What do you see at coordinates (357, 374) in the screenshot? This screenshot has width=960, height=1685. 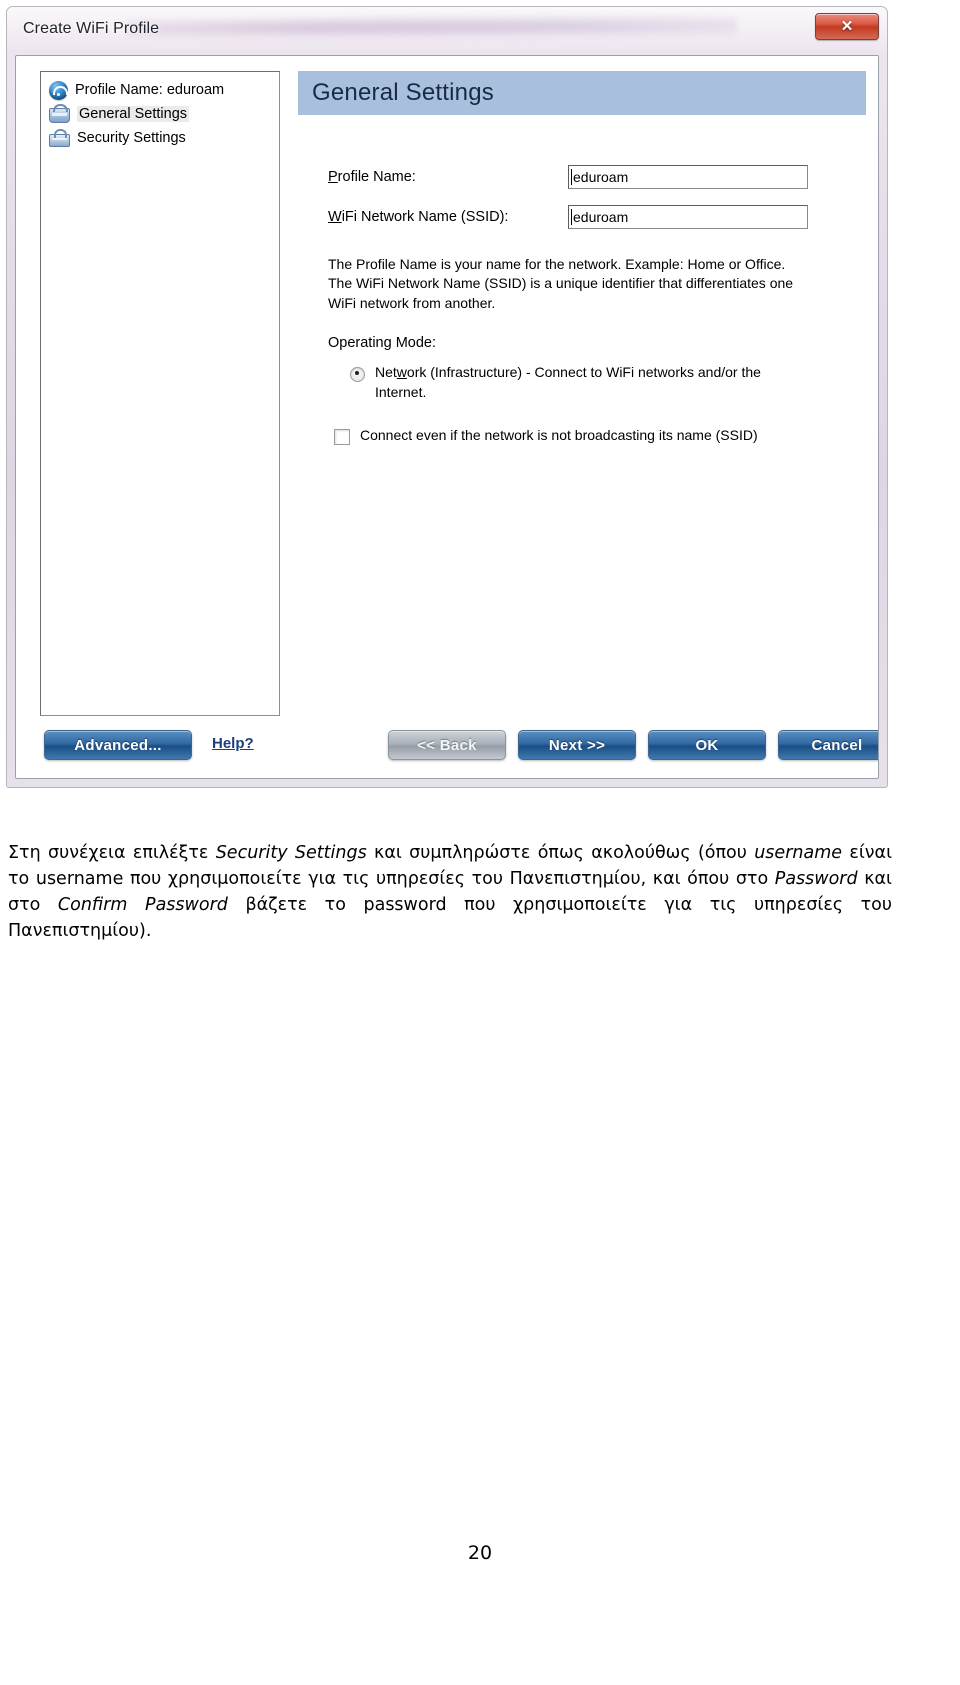 I see `network-infrastructure-radio` at bounding box center [357, 374].